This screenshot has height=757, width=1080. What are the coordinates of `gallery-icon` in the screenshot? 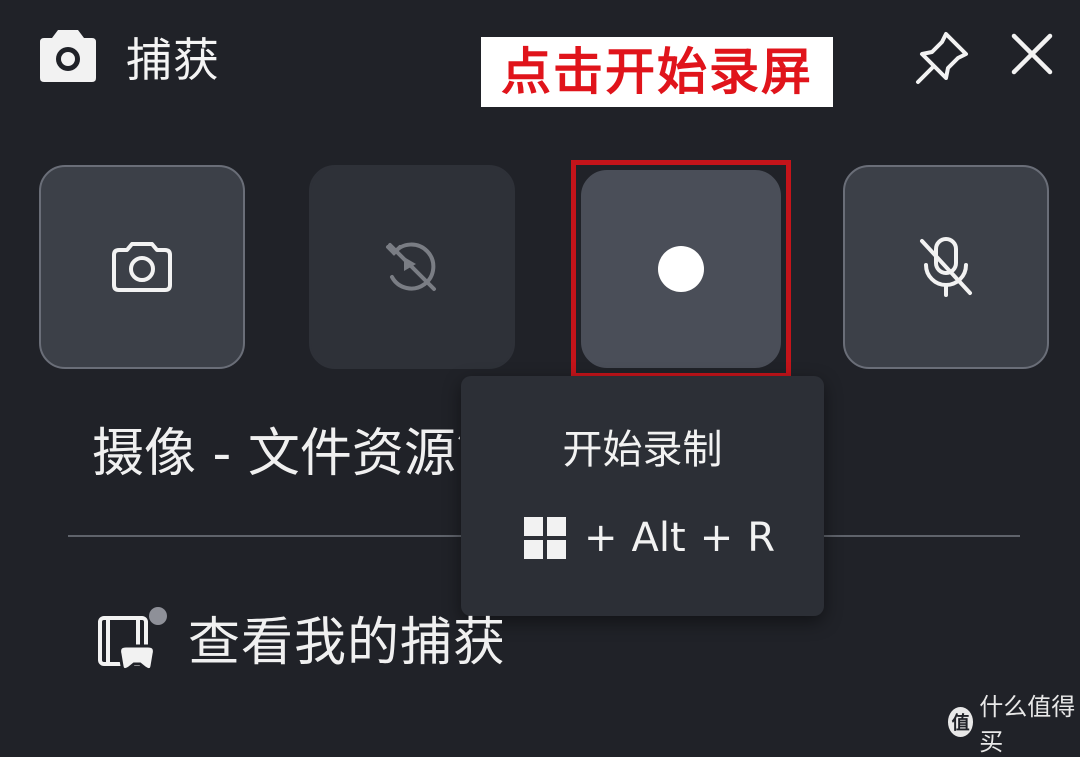 It's located at (134, 641).